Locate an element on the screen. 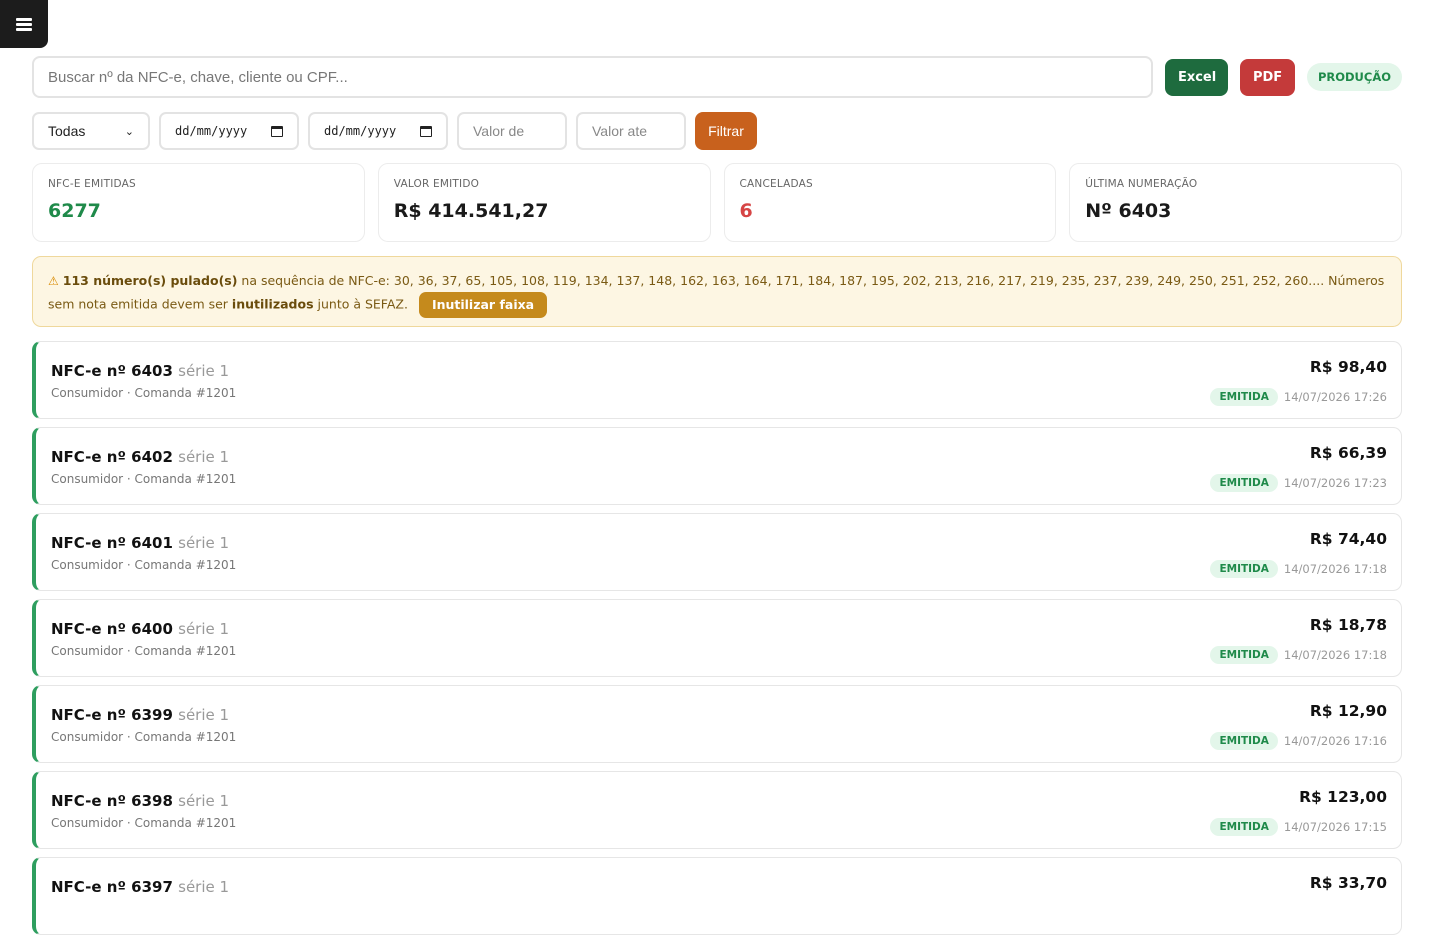  nfce-amount: R$ 33,70 is located at coordinates (1348, 883).